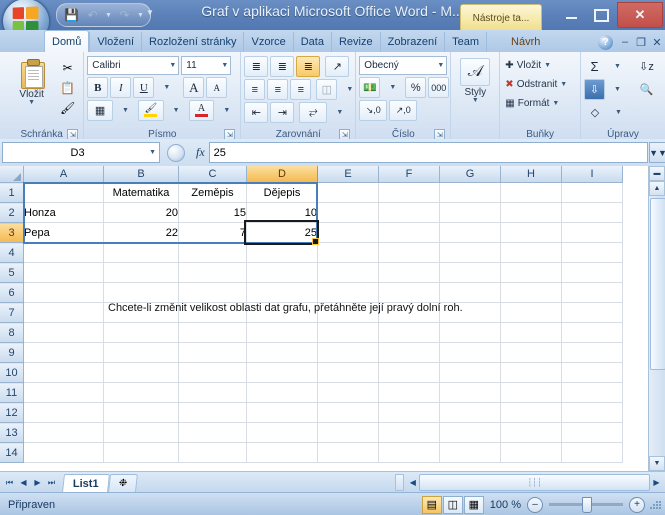 The width and height of the screenshot is (665, 515). I want to click on expand-formula-bar-icon: ▼▼, so click(657, 152).